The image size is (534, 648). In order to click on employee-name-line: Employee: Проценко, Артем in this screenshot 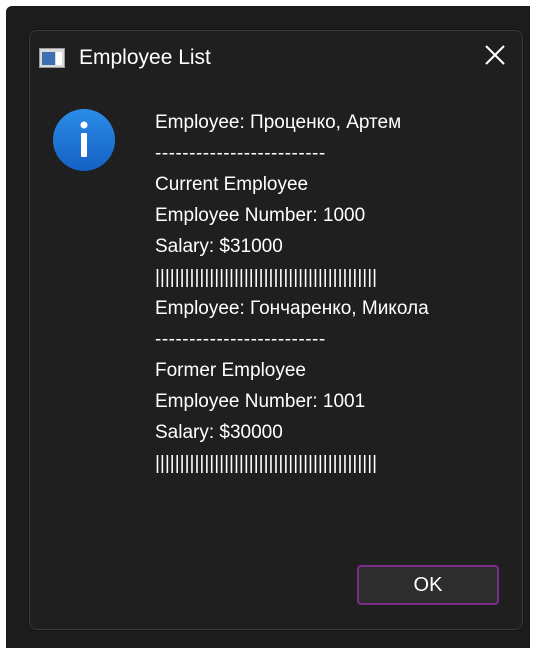, I will do `click(278, 122)`.